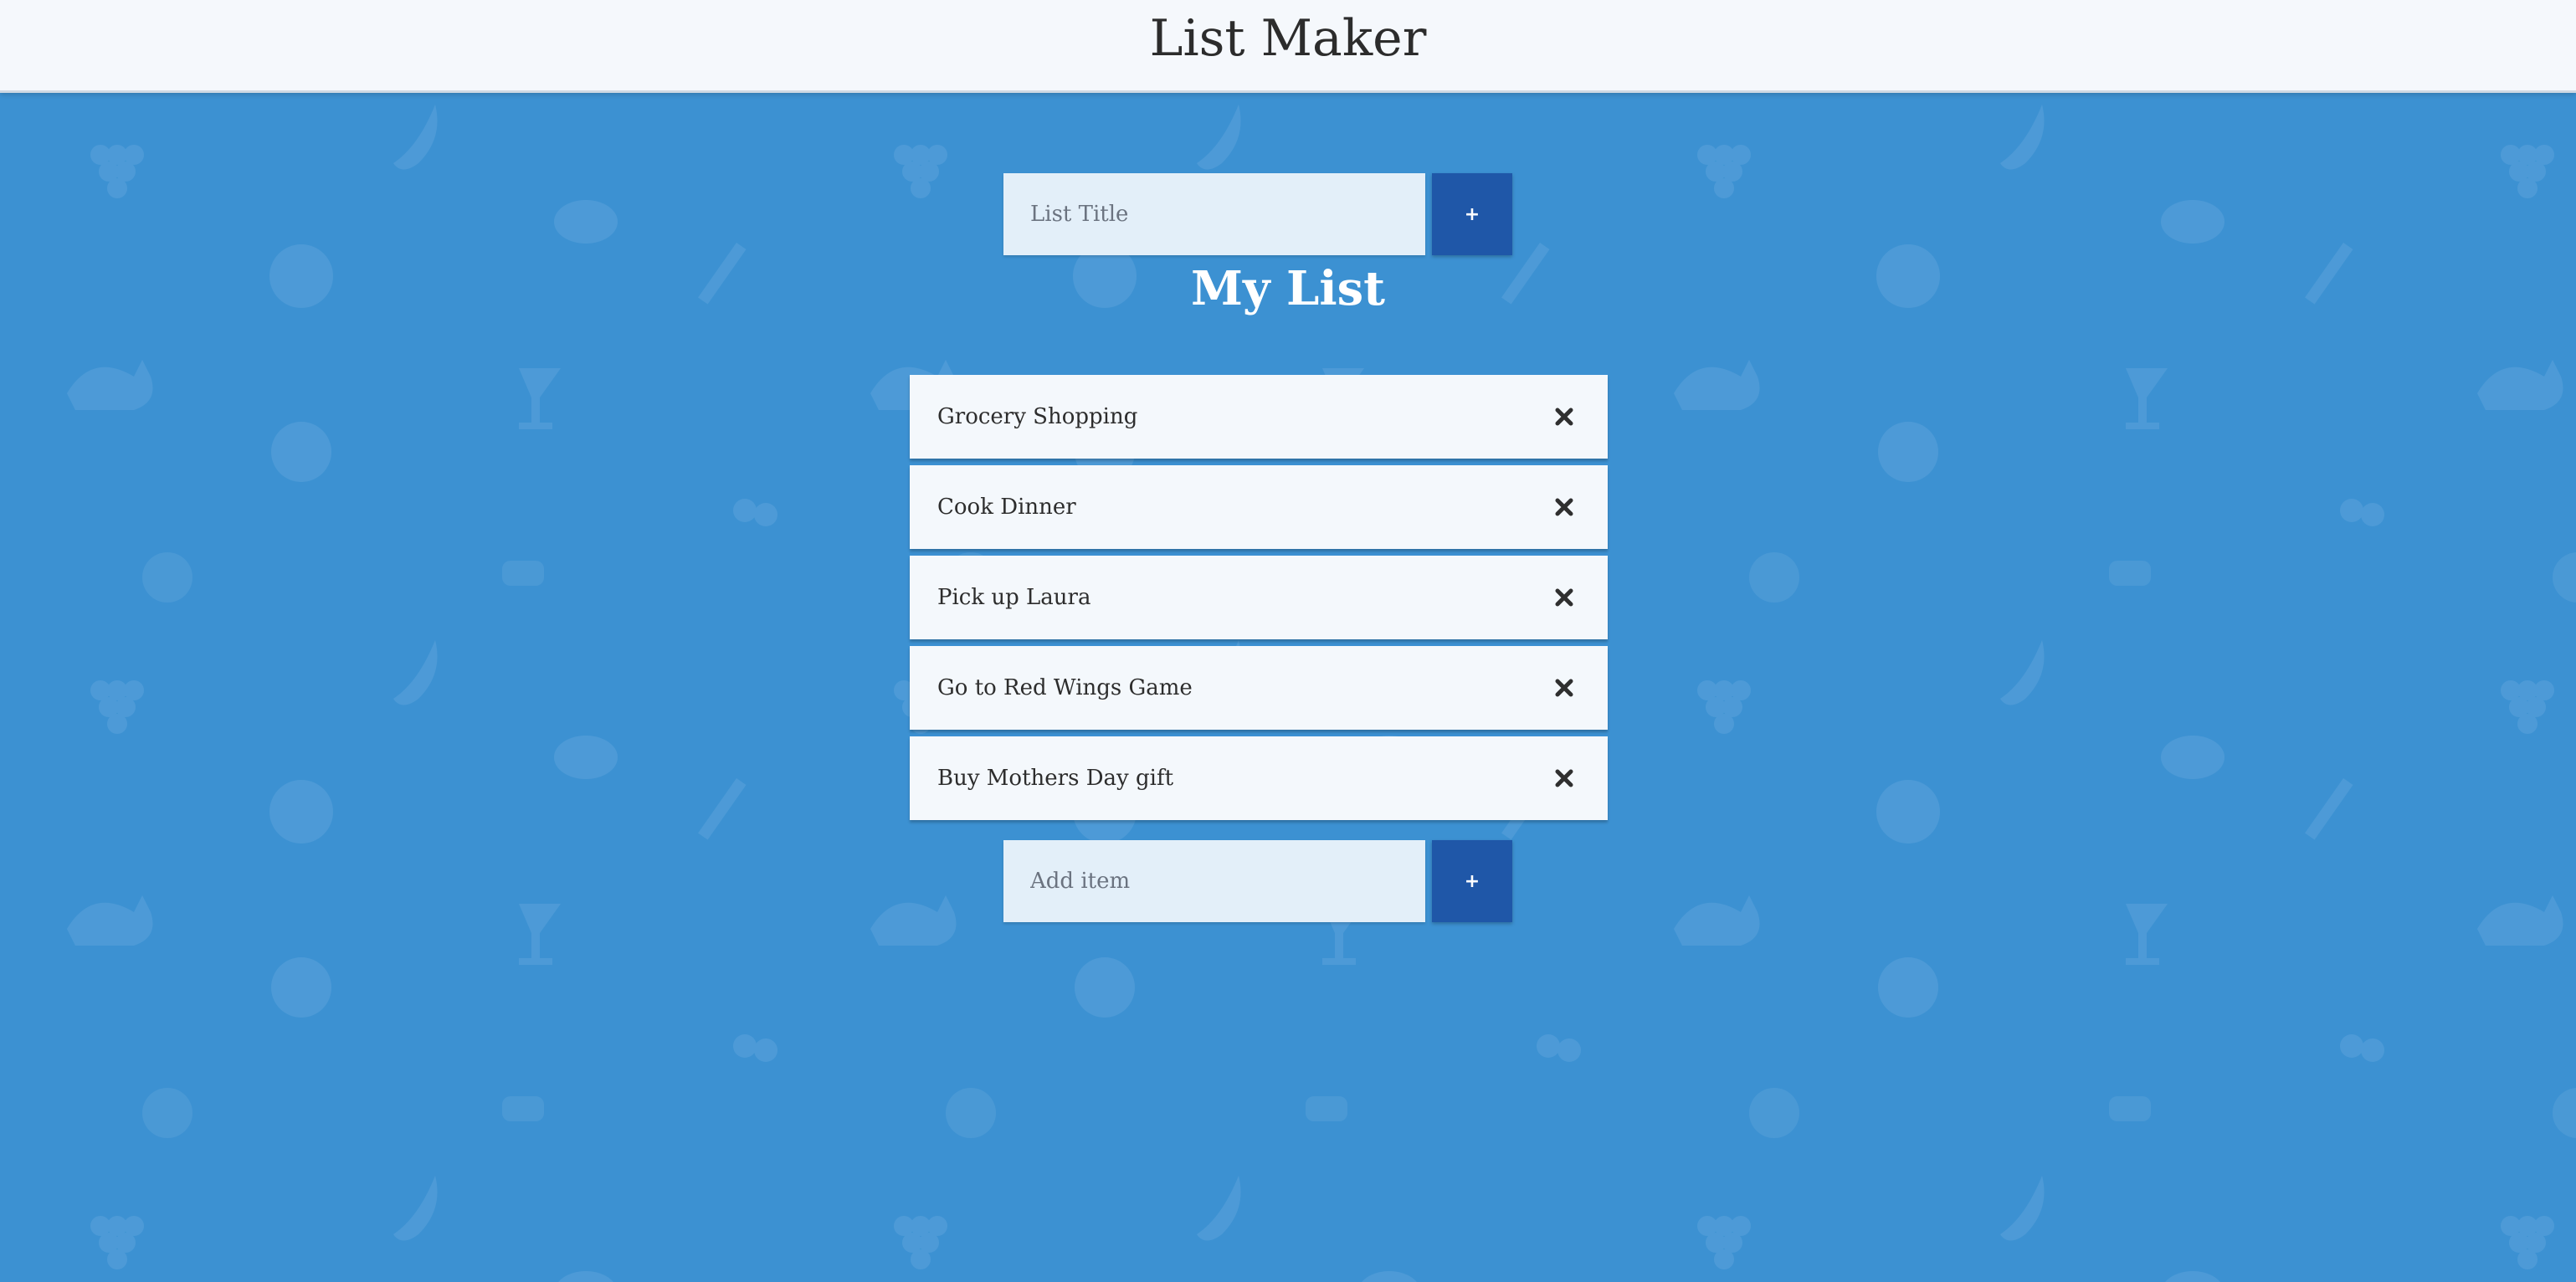 This screenshot has height=1282, width=2576. What do you see at coordinates (1259, 688) in the screenshot?
I see `list-item: Go to Red Wings Game` at bounding box center [1259, 688].